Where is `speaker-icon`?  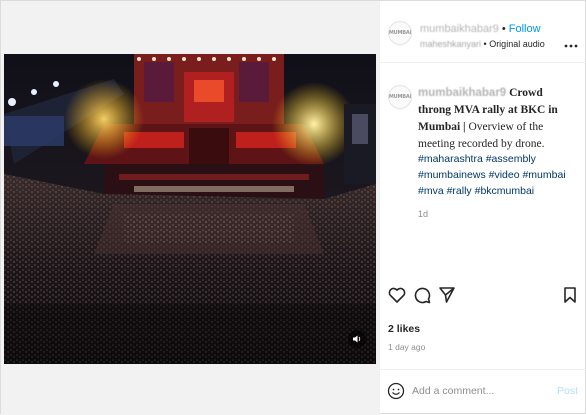
speaker-icon is located at coordinates (357, 339).